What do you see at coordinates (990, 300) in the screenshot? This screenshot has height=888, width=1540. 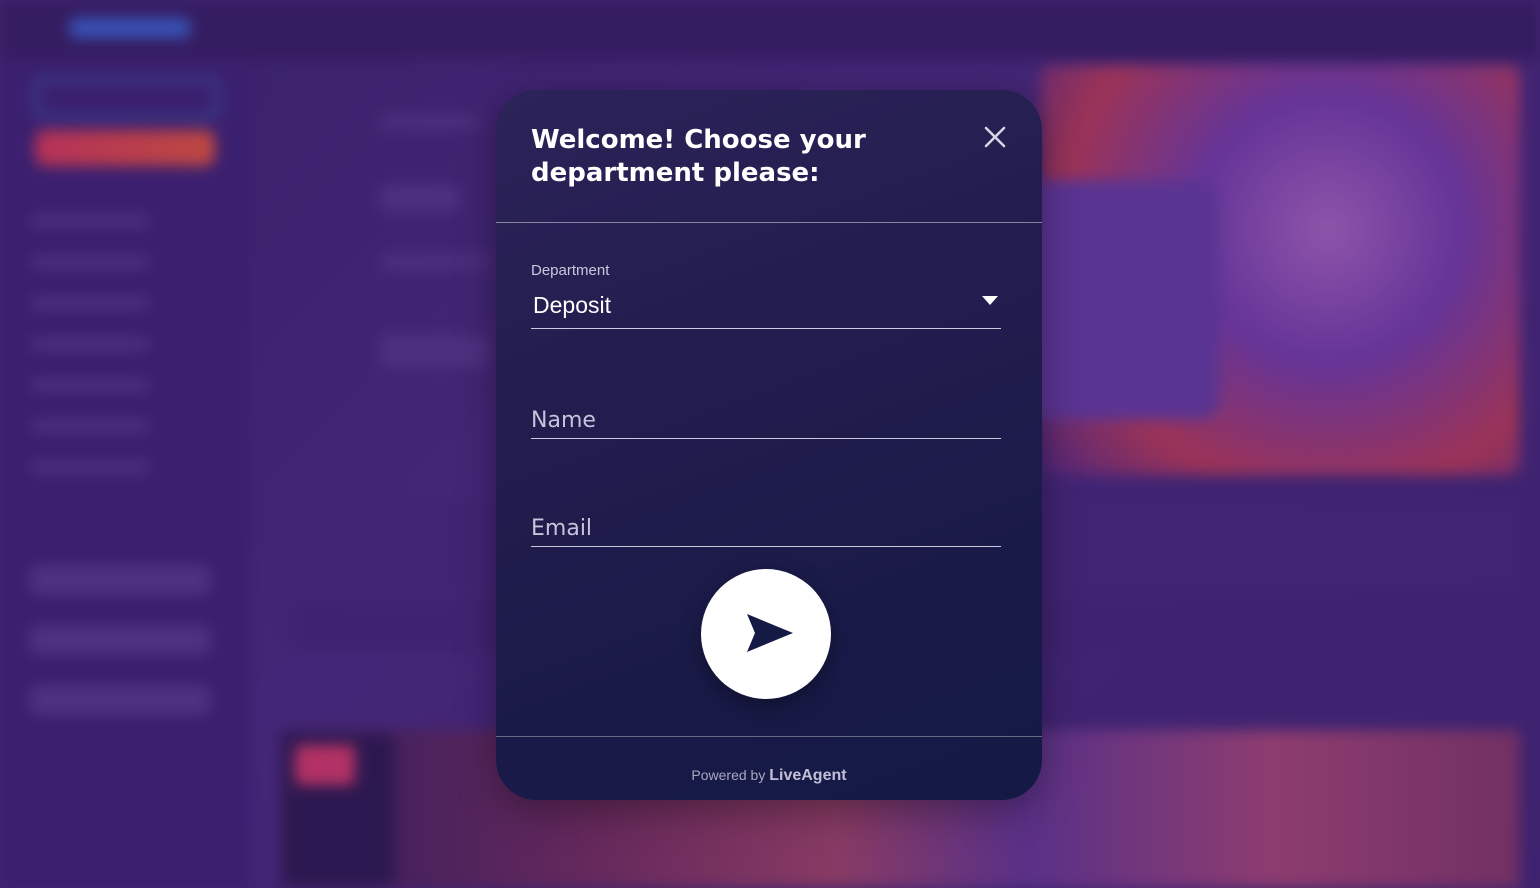 I see `caret-down-icon` at bounding box center [990, 300].